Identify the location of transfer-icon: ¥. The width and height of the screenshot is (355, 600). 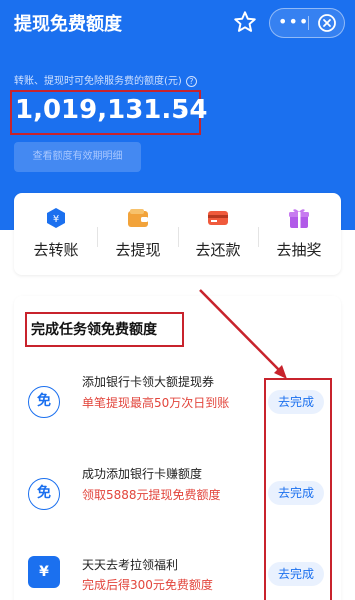
(56, 218).